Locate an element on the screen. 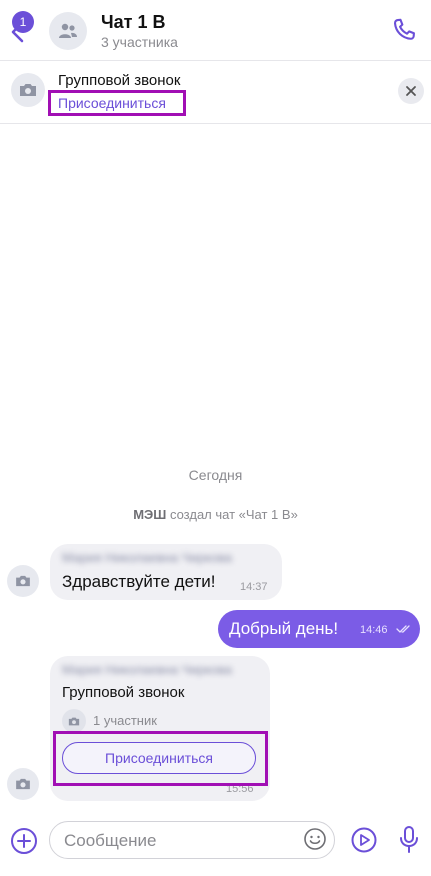  call-banner-title: Групповой звонок is located at coordinates (119, 80).